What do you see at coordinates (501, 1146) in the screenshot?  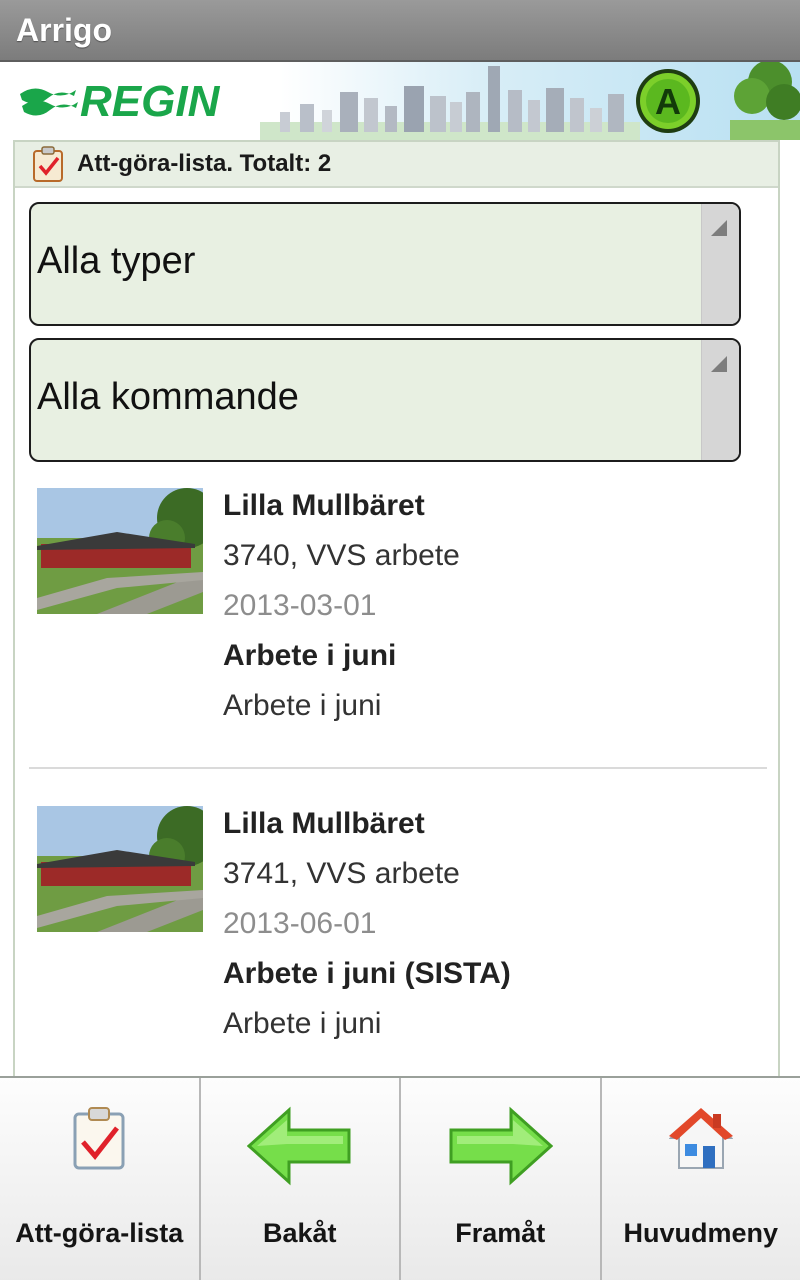 I see `arrow-right-icon` at bounding box center [501, 1146].